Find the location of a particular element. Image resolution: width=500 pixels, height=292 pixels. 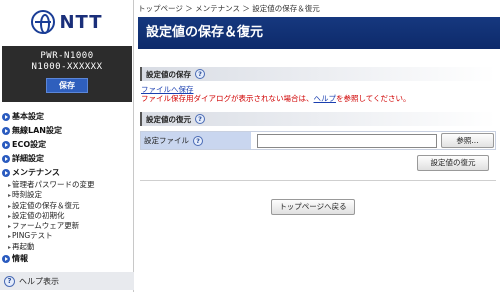

nav-detail-settings: 詳細設定 is located at coordinates (67, 159).